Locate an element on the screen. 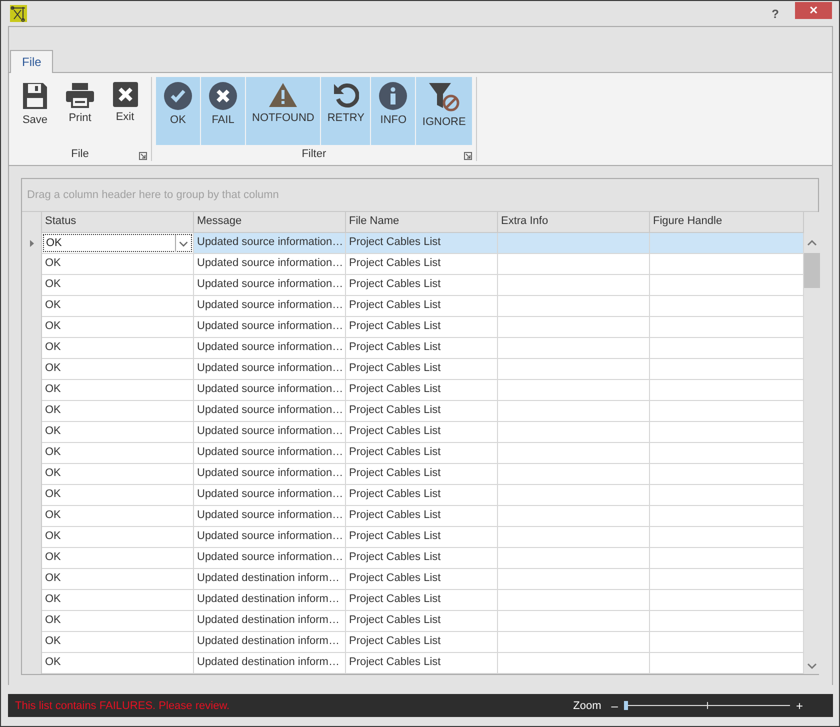 The width and height of the screenshot is (840, 727). zoom-slider is located at coordinates (707, 705).